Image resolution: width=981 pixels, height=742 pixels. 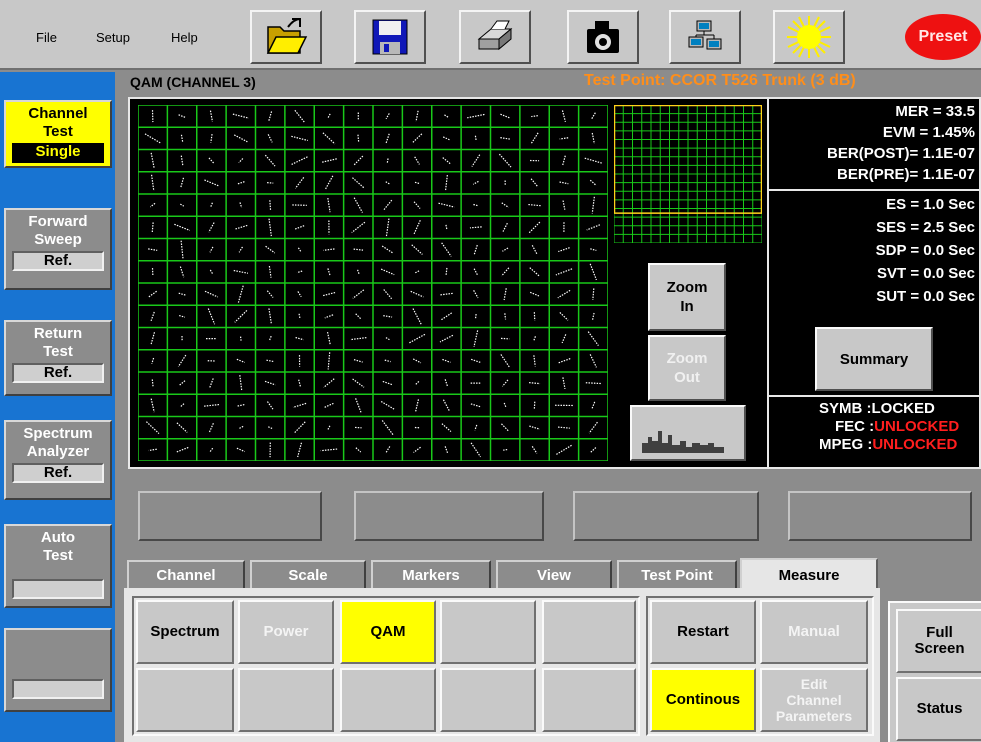 What do you see at coordinates (58, 249) in the screenshot?
I see `forward-sweep-button: Forward Sweep Ref.` at bounding box center [58, 249].